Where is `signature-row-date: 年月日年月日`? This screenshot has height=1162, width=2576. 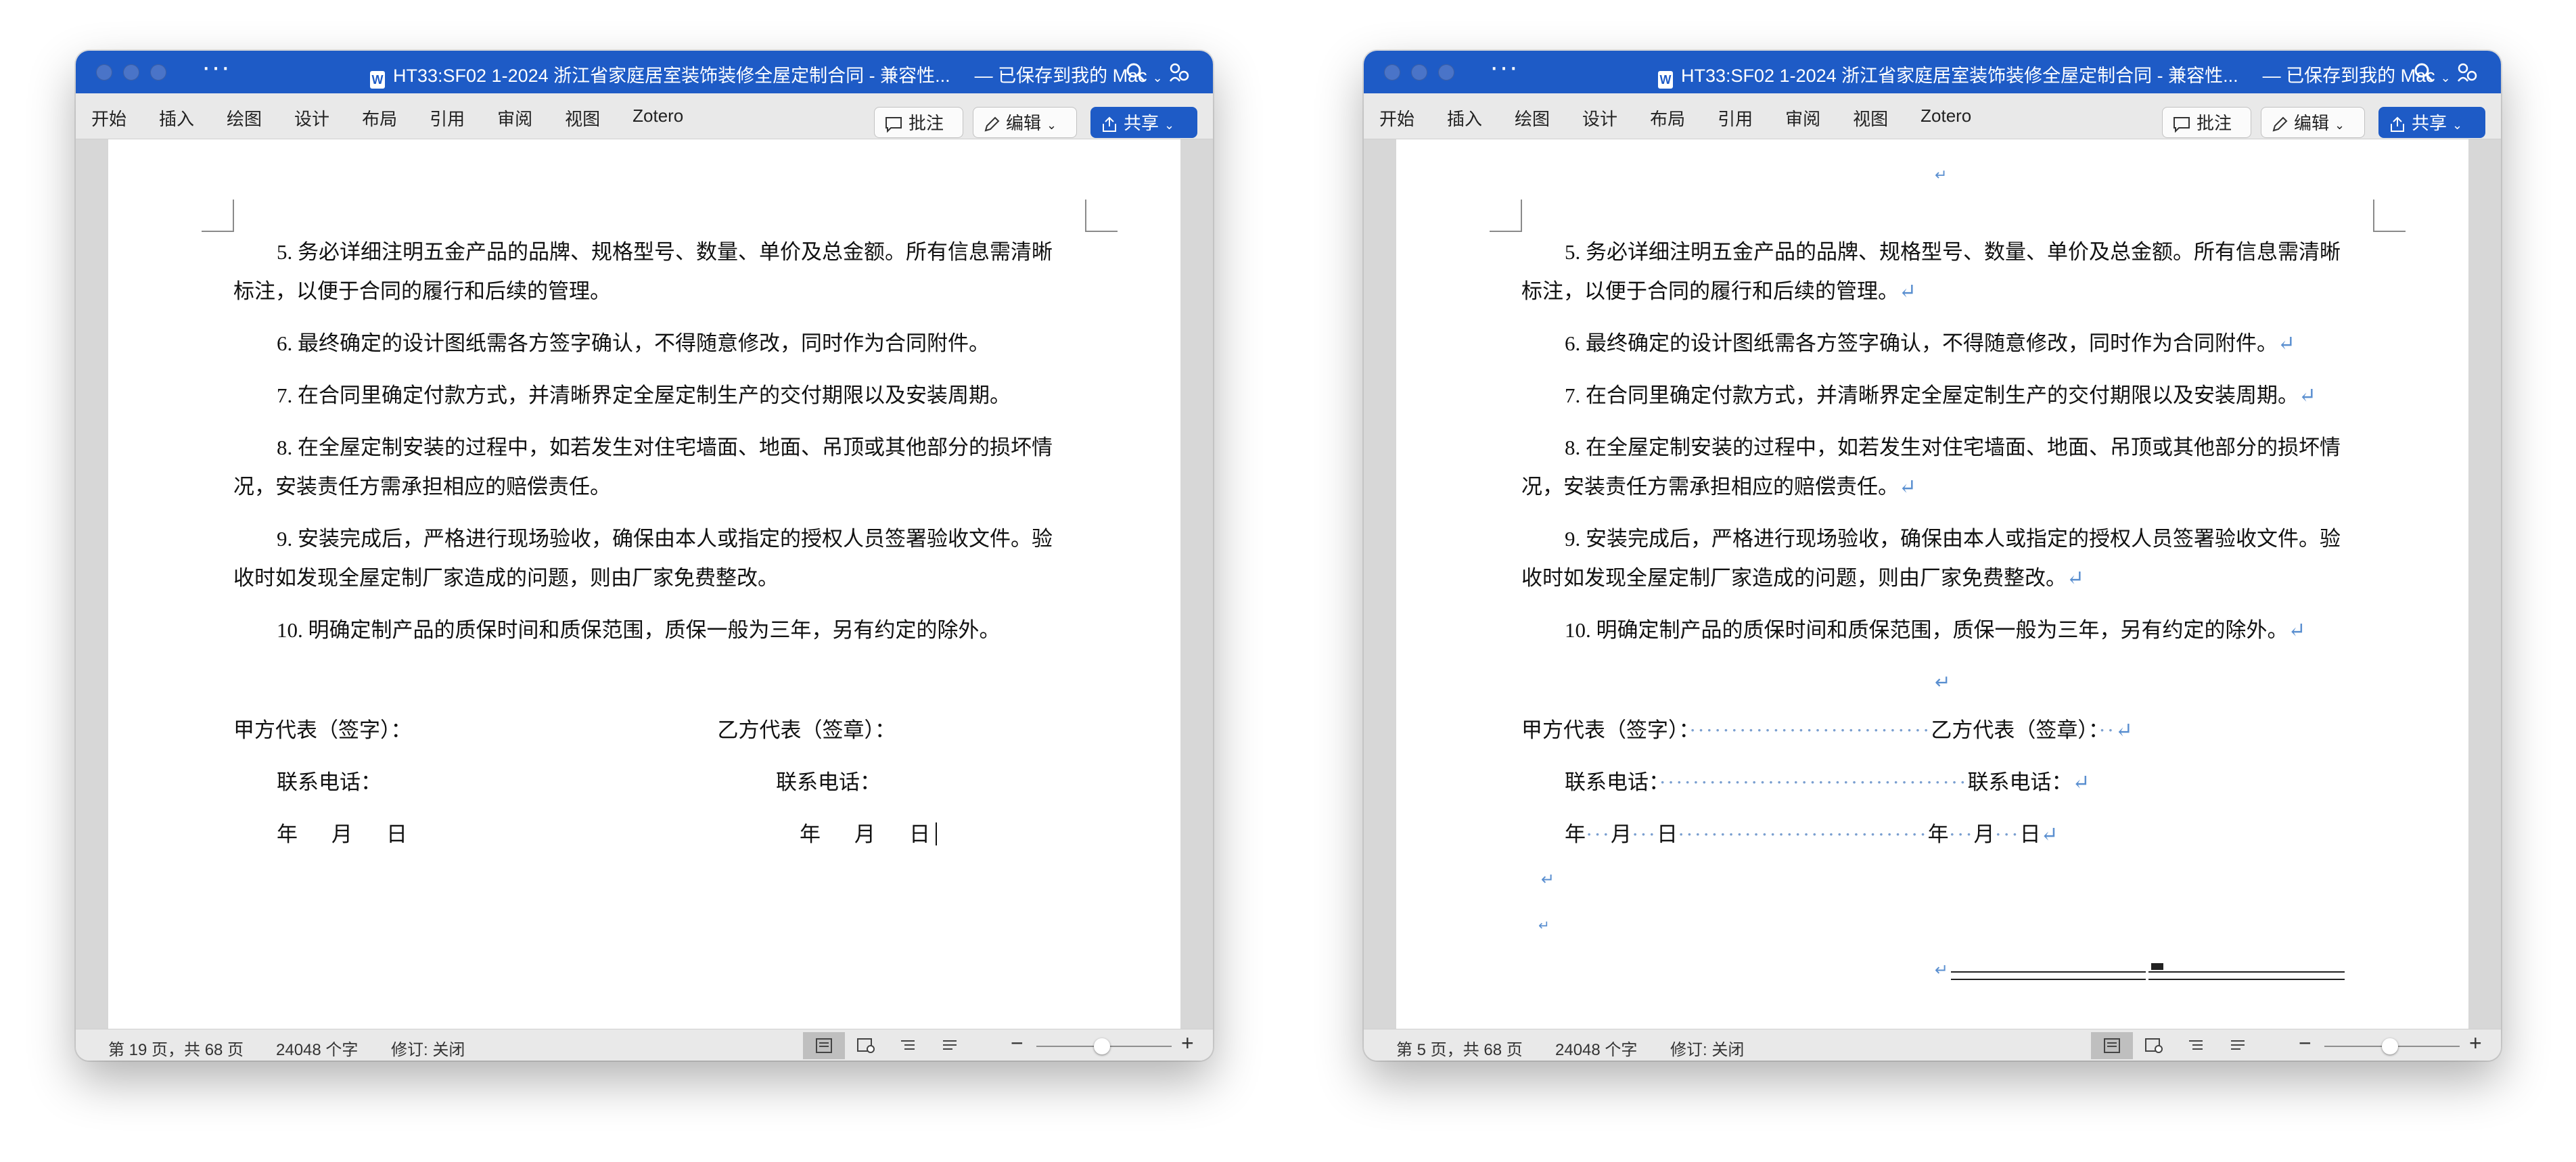
signature-row-date: 年月日年月日 is located at coordinates (607, 832).